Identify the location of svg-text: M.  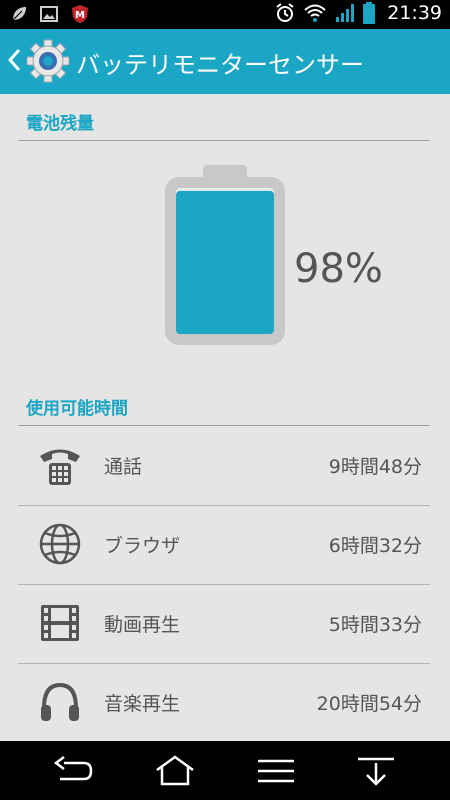
(80, 15).